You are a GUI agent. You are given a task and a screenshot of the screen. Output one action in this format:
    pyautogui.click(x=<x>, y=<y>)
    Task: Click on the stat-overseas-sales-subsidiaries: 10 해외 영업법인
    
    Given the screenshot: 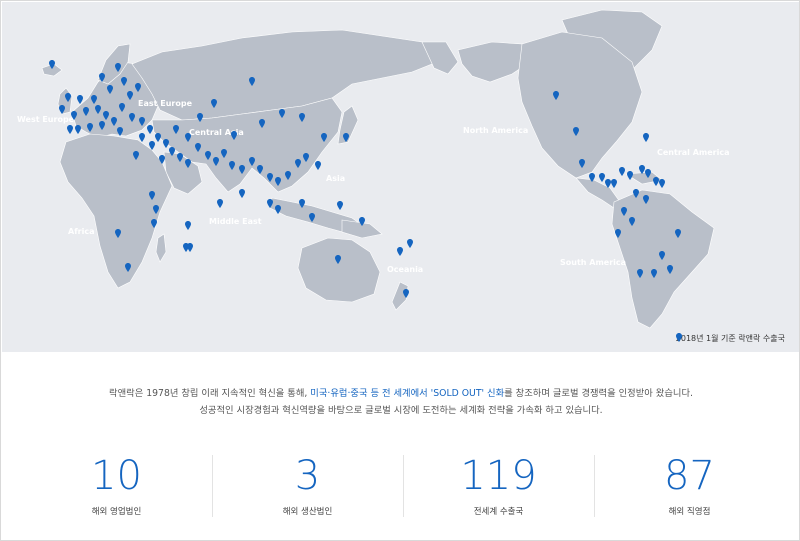 What is the action you would take?
    pyautogui.click(x=116, y=486)
    